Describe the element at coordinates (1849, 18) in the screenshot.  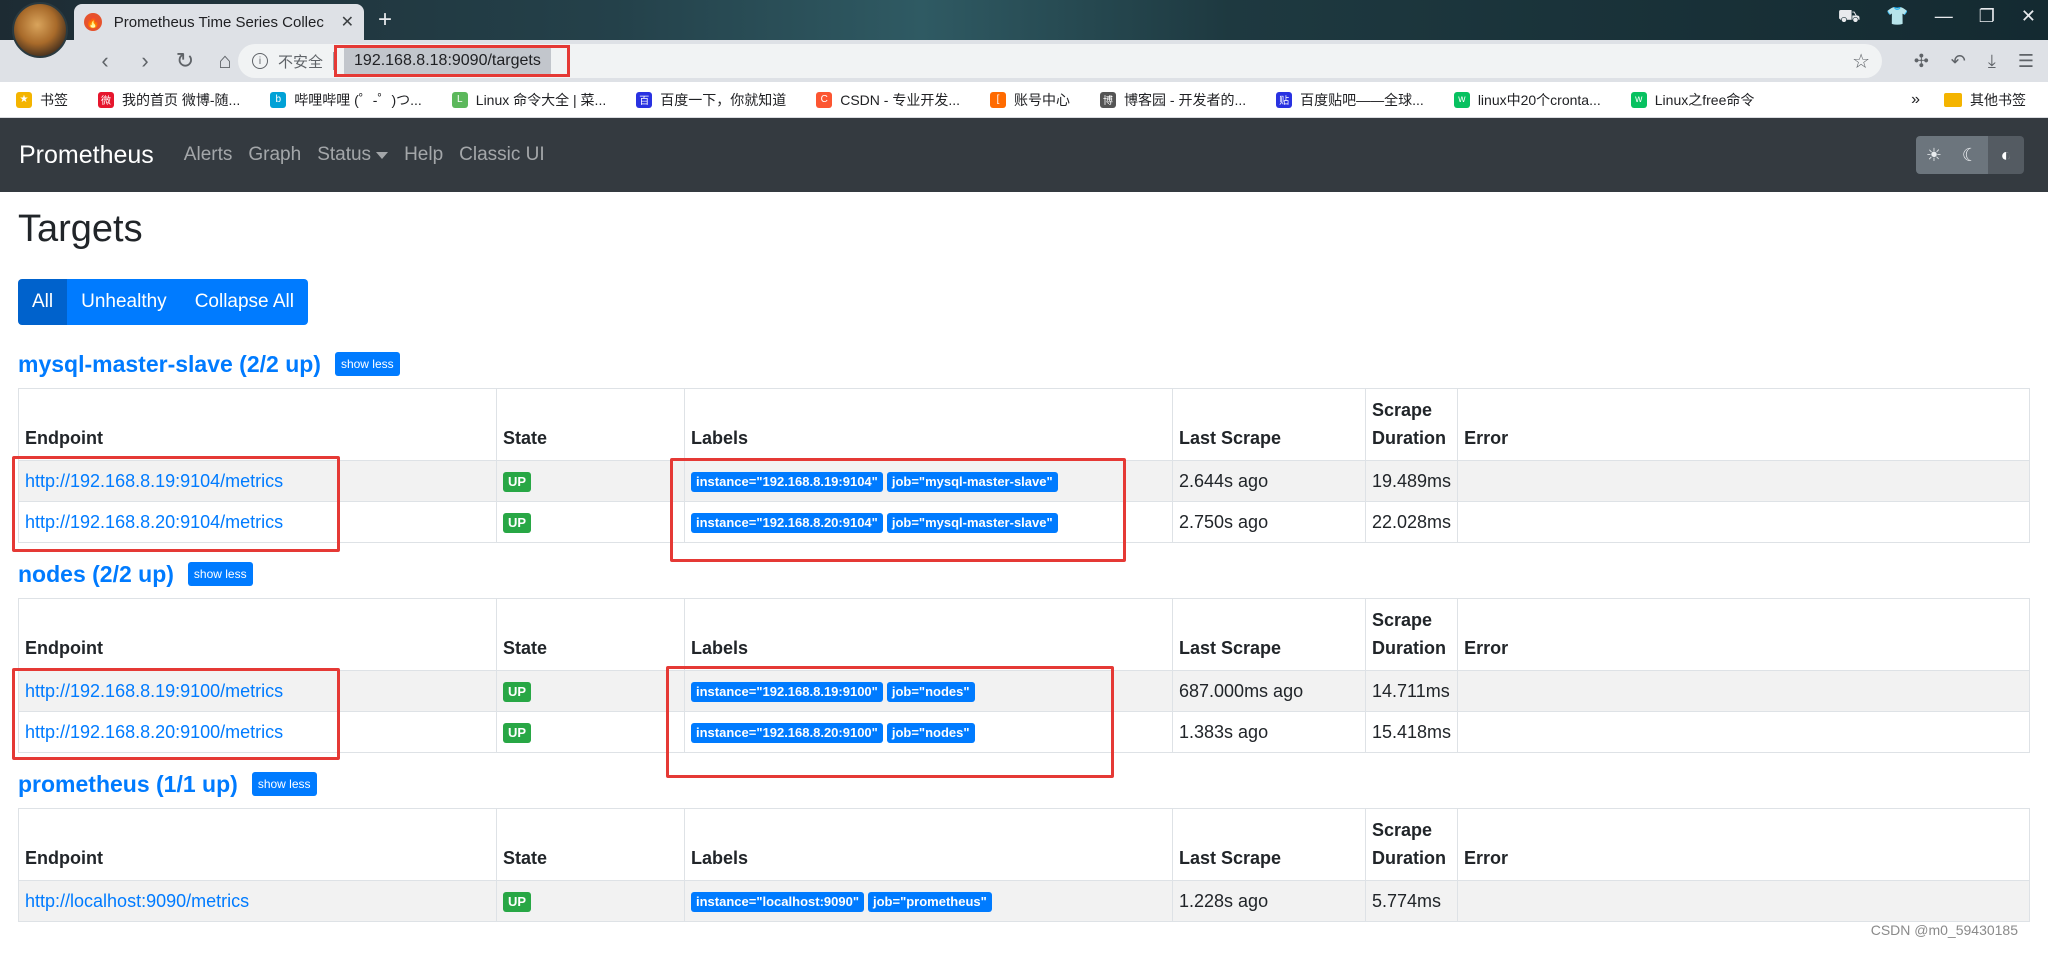
I see `profile-icon: ⛟` at that location.